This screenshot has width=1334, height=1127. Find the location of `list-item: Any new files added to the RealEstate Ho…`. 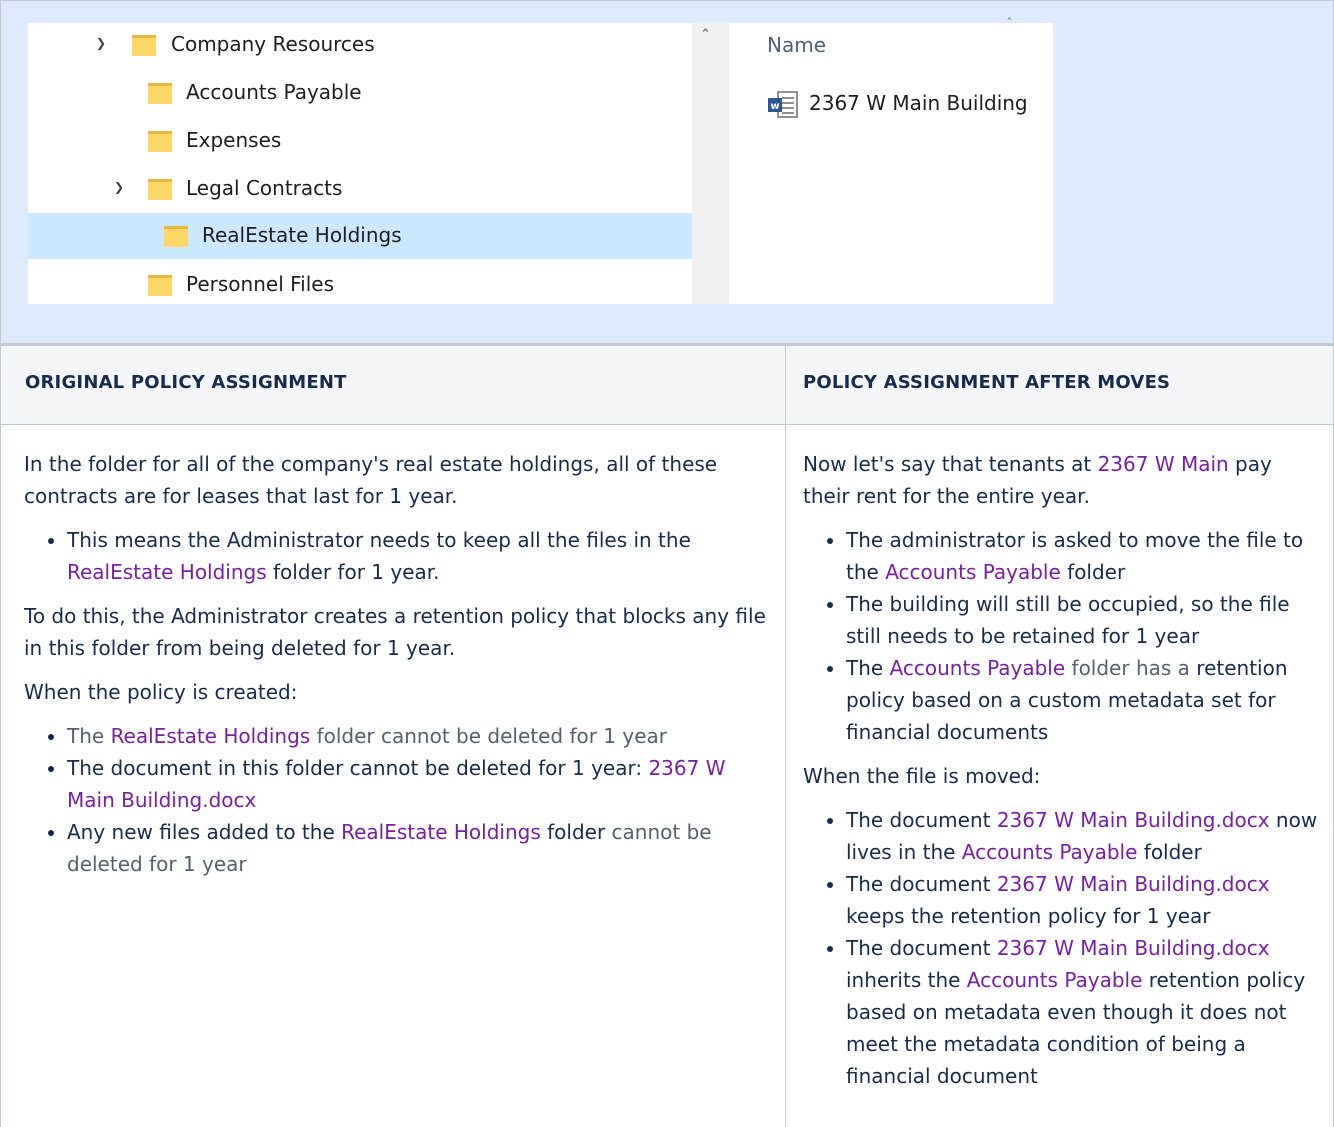

list-item: Any new files added to the RealEstate Ho… is located at coordinates (418, 848).